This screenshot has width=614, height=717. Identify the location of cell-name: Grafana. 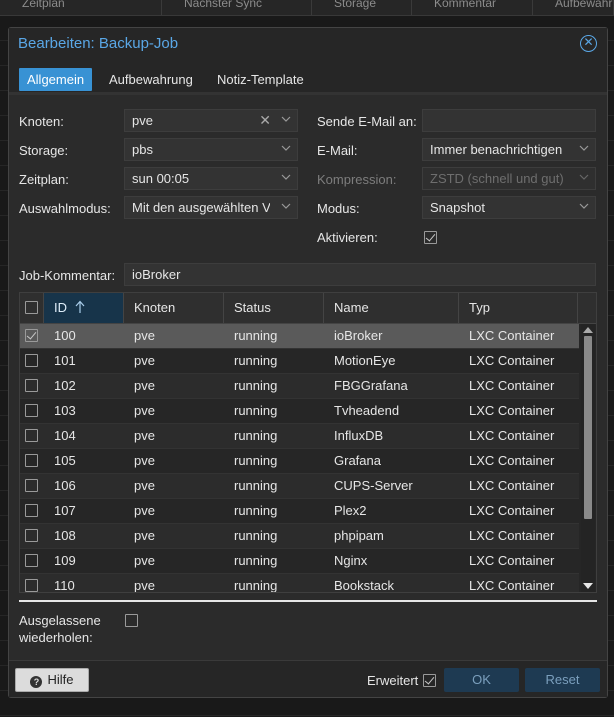
(357, 460).